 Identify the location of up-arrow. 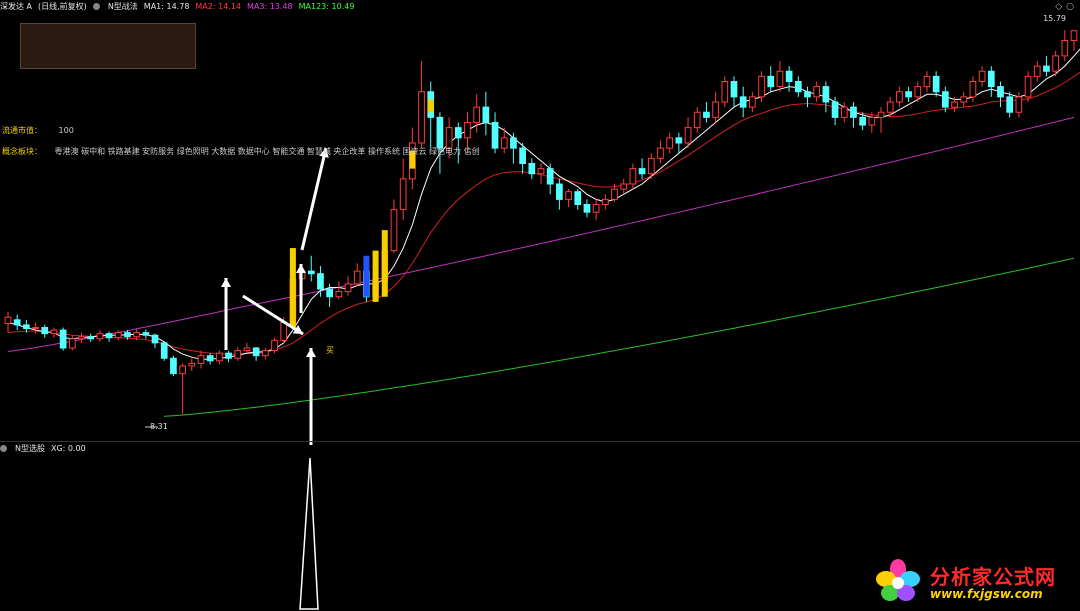
(314, 199).